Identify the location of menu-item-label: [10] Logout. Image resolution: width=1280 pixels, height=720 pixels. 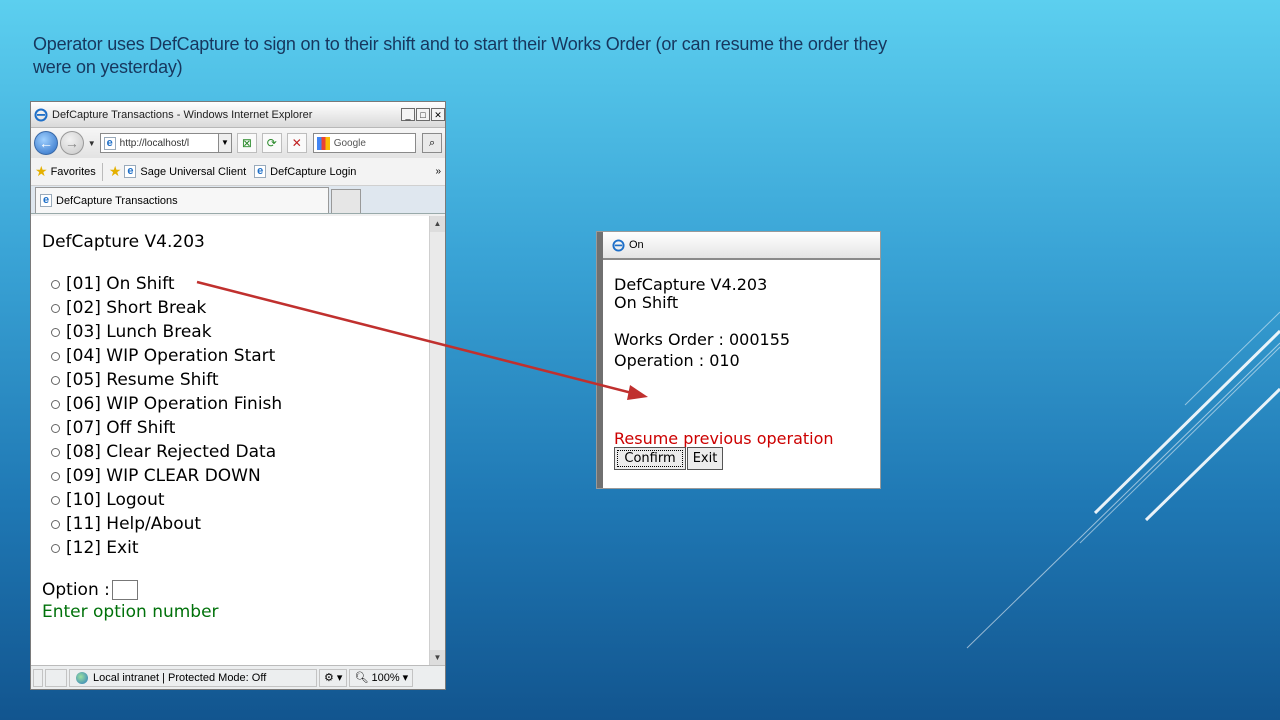
(115, 500).